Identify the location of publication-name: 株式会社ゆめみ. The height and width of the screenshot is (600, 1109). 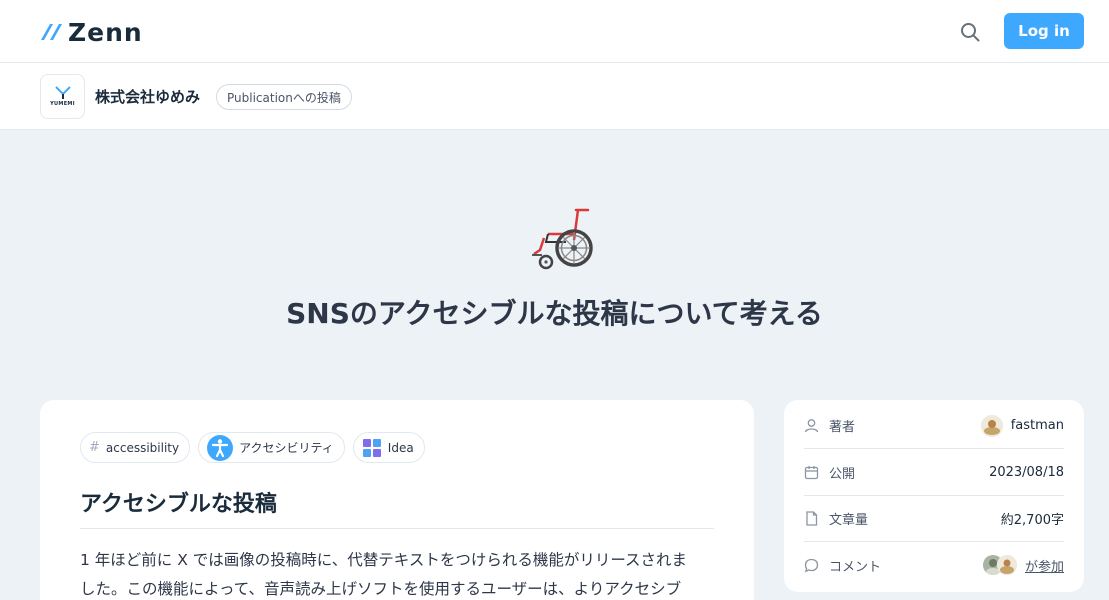
(147, 96).